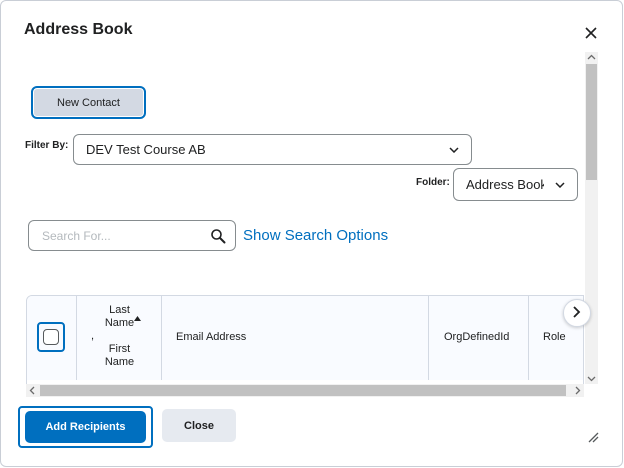 The image size is (624, 468). Describe the element at coordinates (146, 149) in the screenshot. I see `filter-by-value: DEV Test Course AB` at that location.